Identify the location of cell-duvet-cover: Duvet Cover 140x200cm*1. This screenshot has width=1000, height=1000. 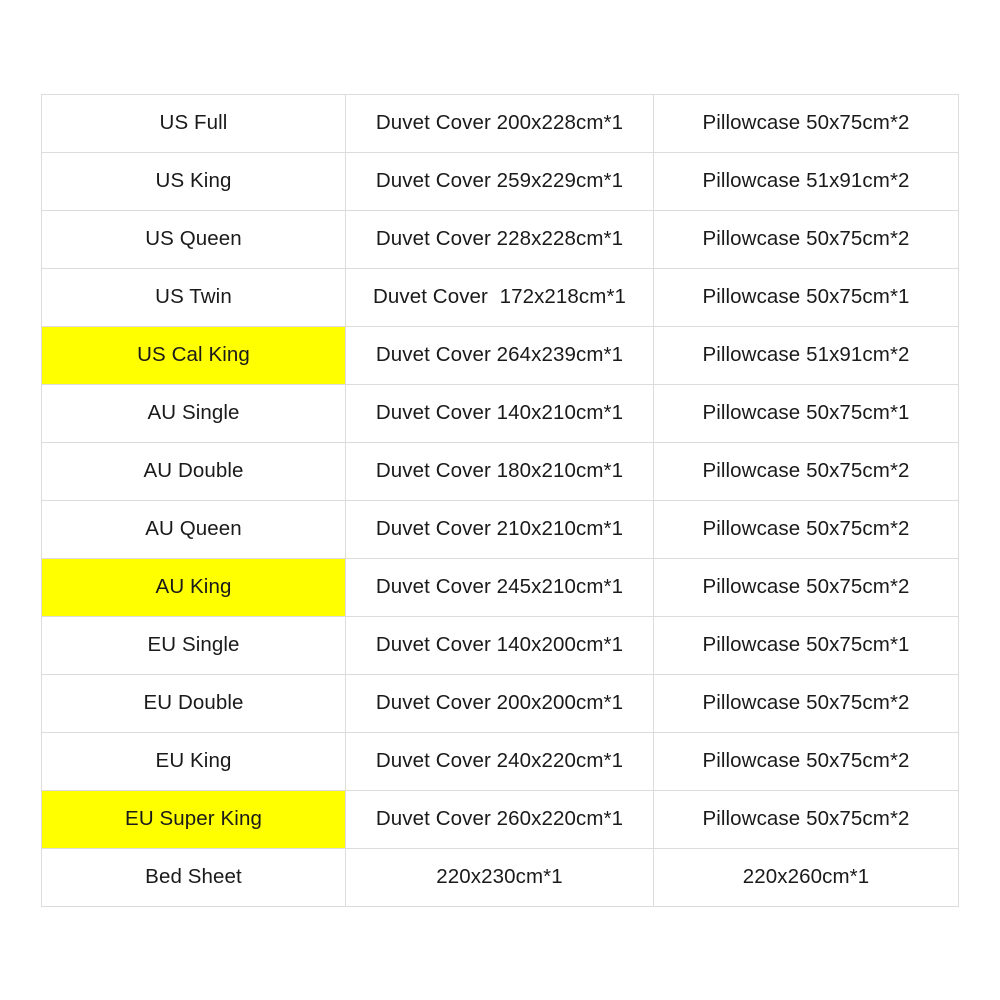
(499, 645).